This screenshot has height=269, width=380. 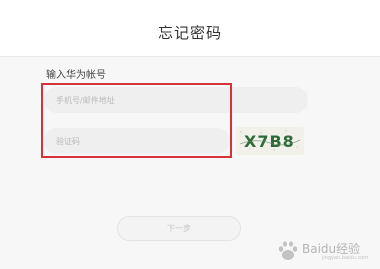 I want to click on watermark-subtext: jingyan.baidu.com, so click(x=345, y=258).